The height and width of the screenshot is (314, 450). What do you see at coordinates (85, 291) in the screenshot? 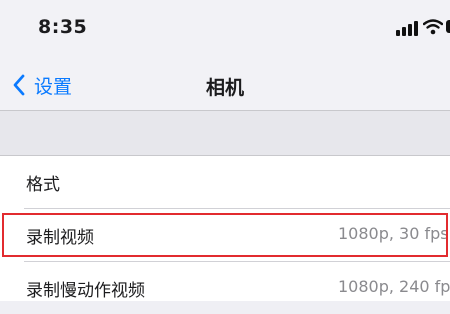
I see `settings-row-label: 录制慢动作视频` at bounding box center [85, 291].